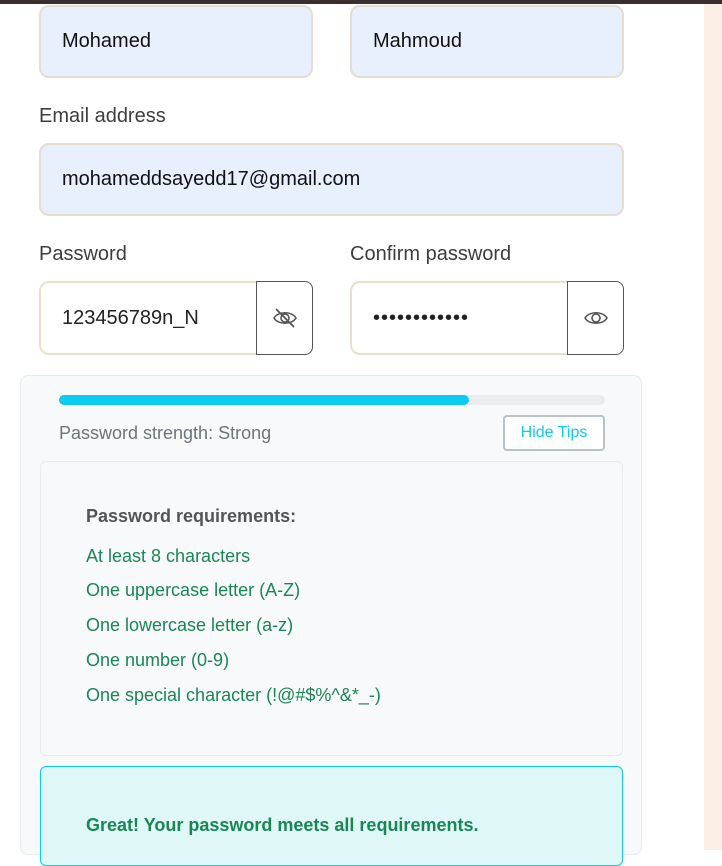 The height and width of the screenshot is (866, 722). I want to click on password-value: 123456789n_N, so click(130, 317).